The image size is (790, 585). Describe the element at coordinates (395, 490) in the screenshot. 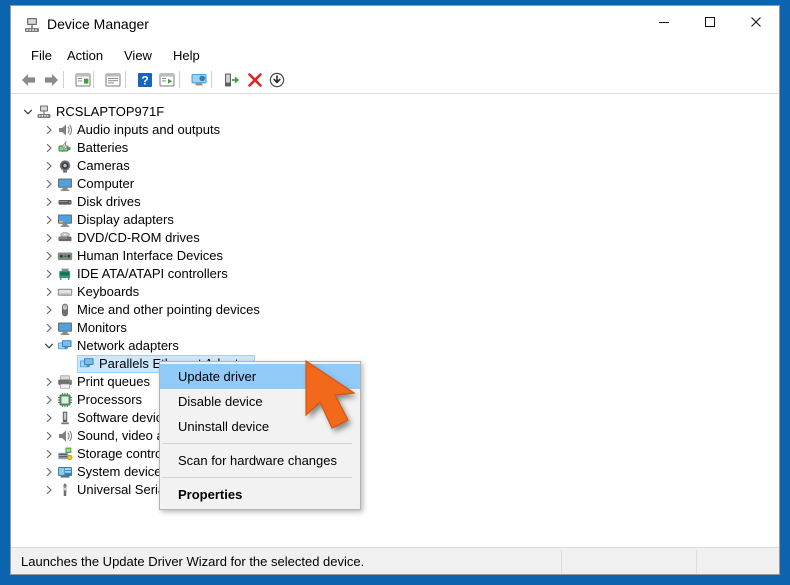

I see `tree-item: Universal Serial Bus controllers` at that location.